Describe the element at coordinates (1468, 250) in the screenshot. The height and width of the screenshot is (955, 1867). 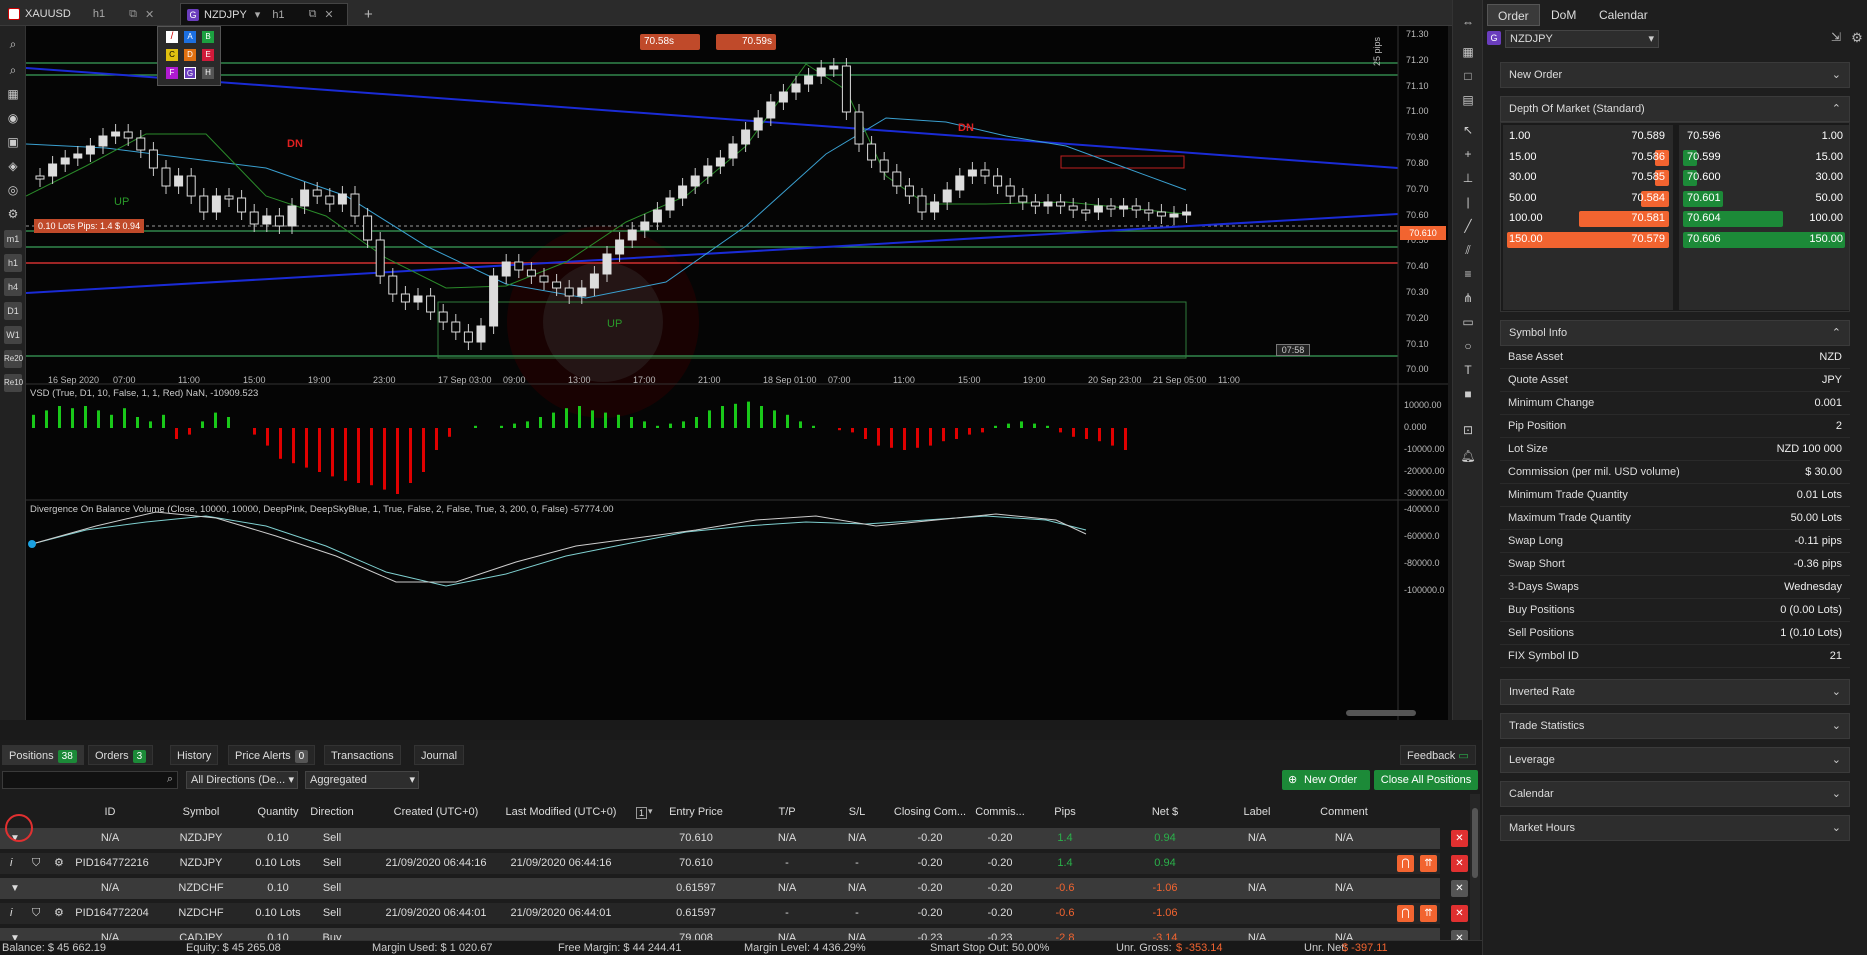
I see `channel-icon: ⫽` at that location.